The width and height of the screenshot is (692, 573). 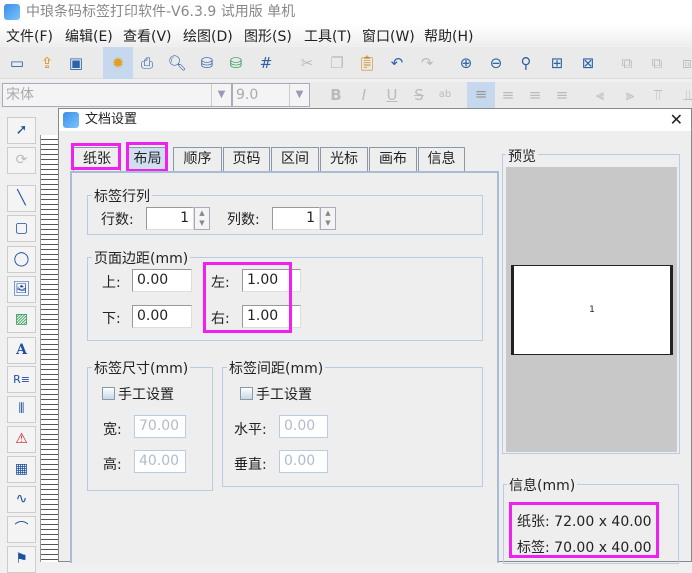 I want to click on rows-stepper: ▲ ▼, so click(x=202, y=218).